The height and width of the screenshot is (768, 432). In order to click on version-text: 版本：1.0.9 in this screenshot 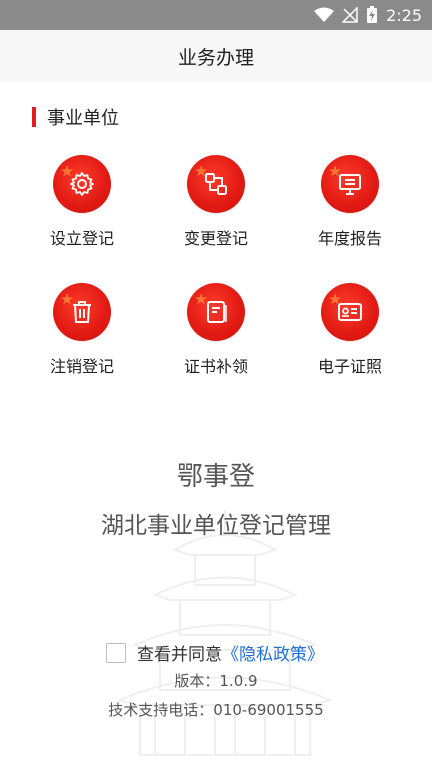, I will do `click(216, 681)`.